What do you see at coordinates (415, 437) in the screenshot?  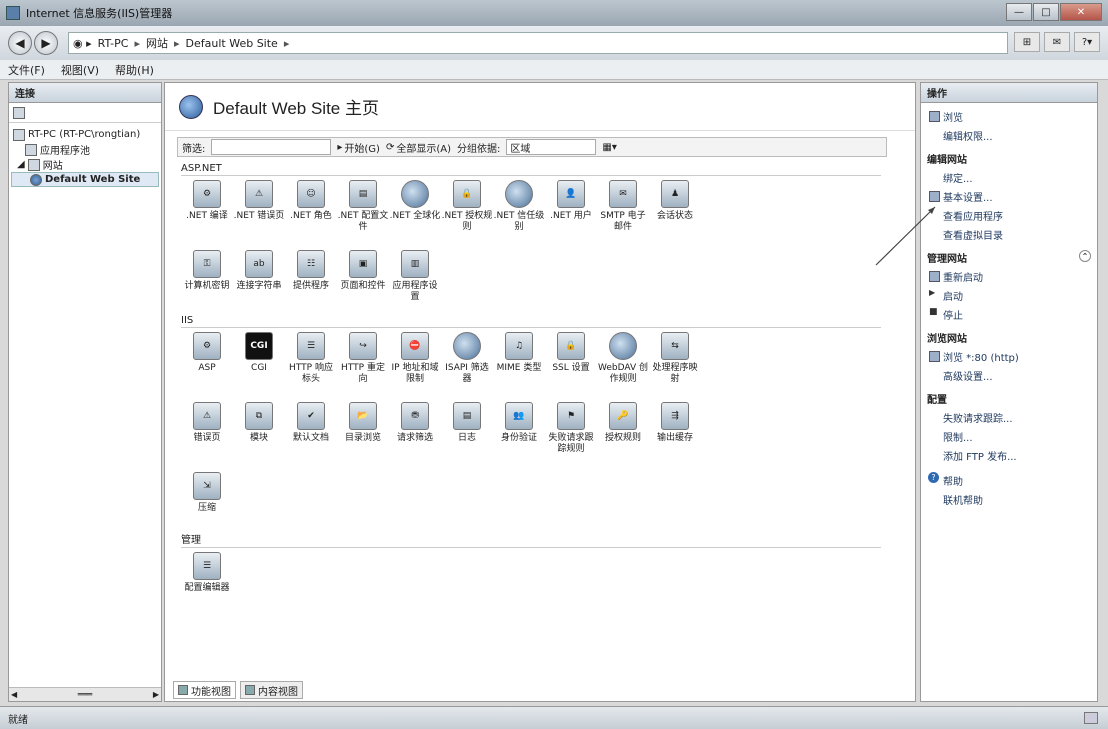 I see `feature-request-filtering: ⛃ 请求筛选` at bounding box center [415, 437].